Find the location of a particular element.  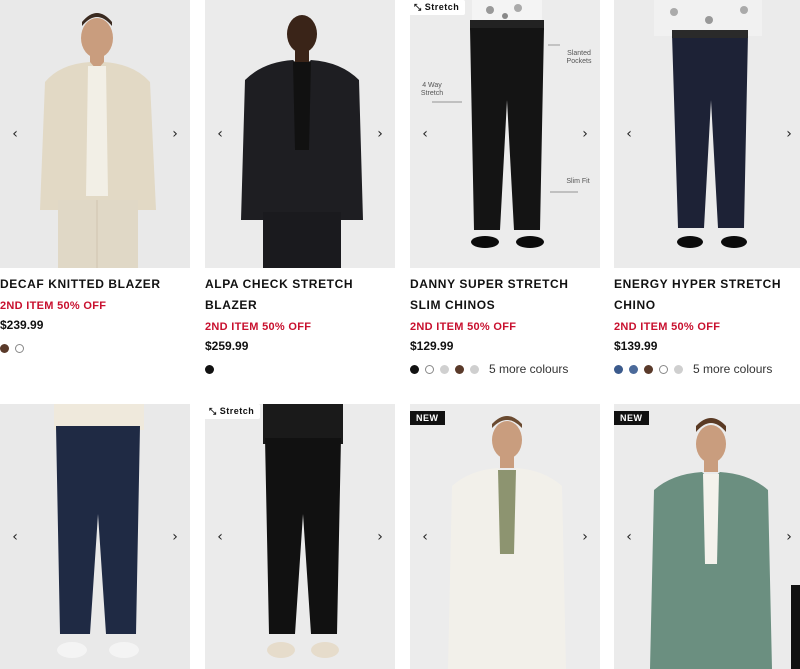

product-image: ⤡ Stretch ‹ › is located at coordinates (300, 536).